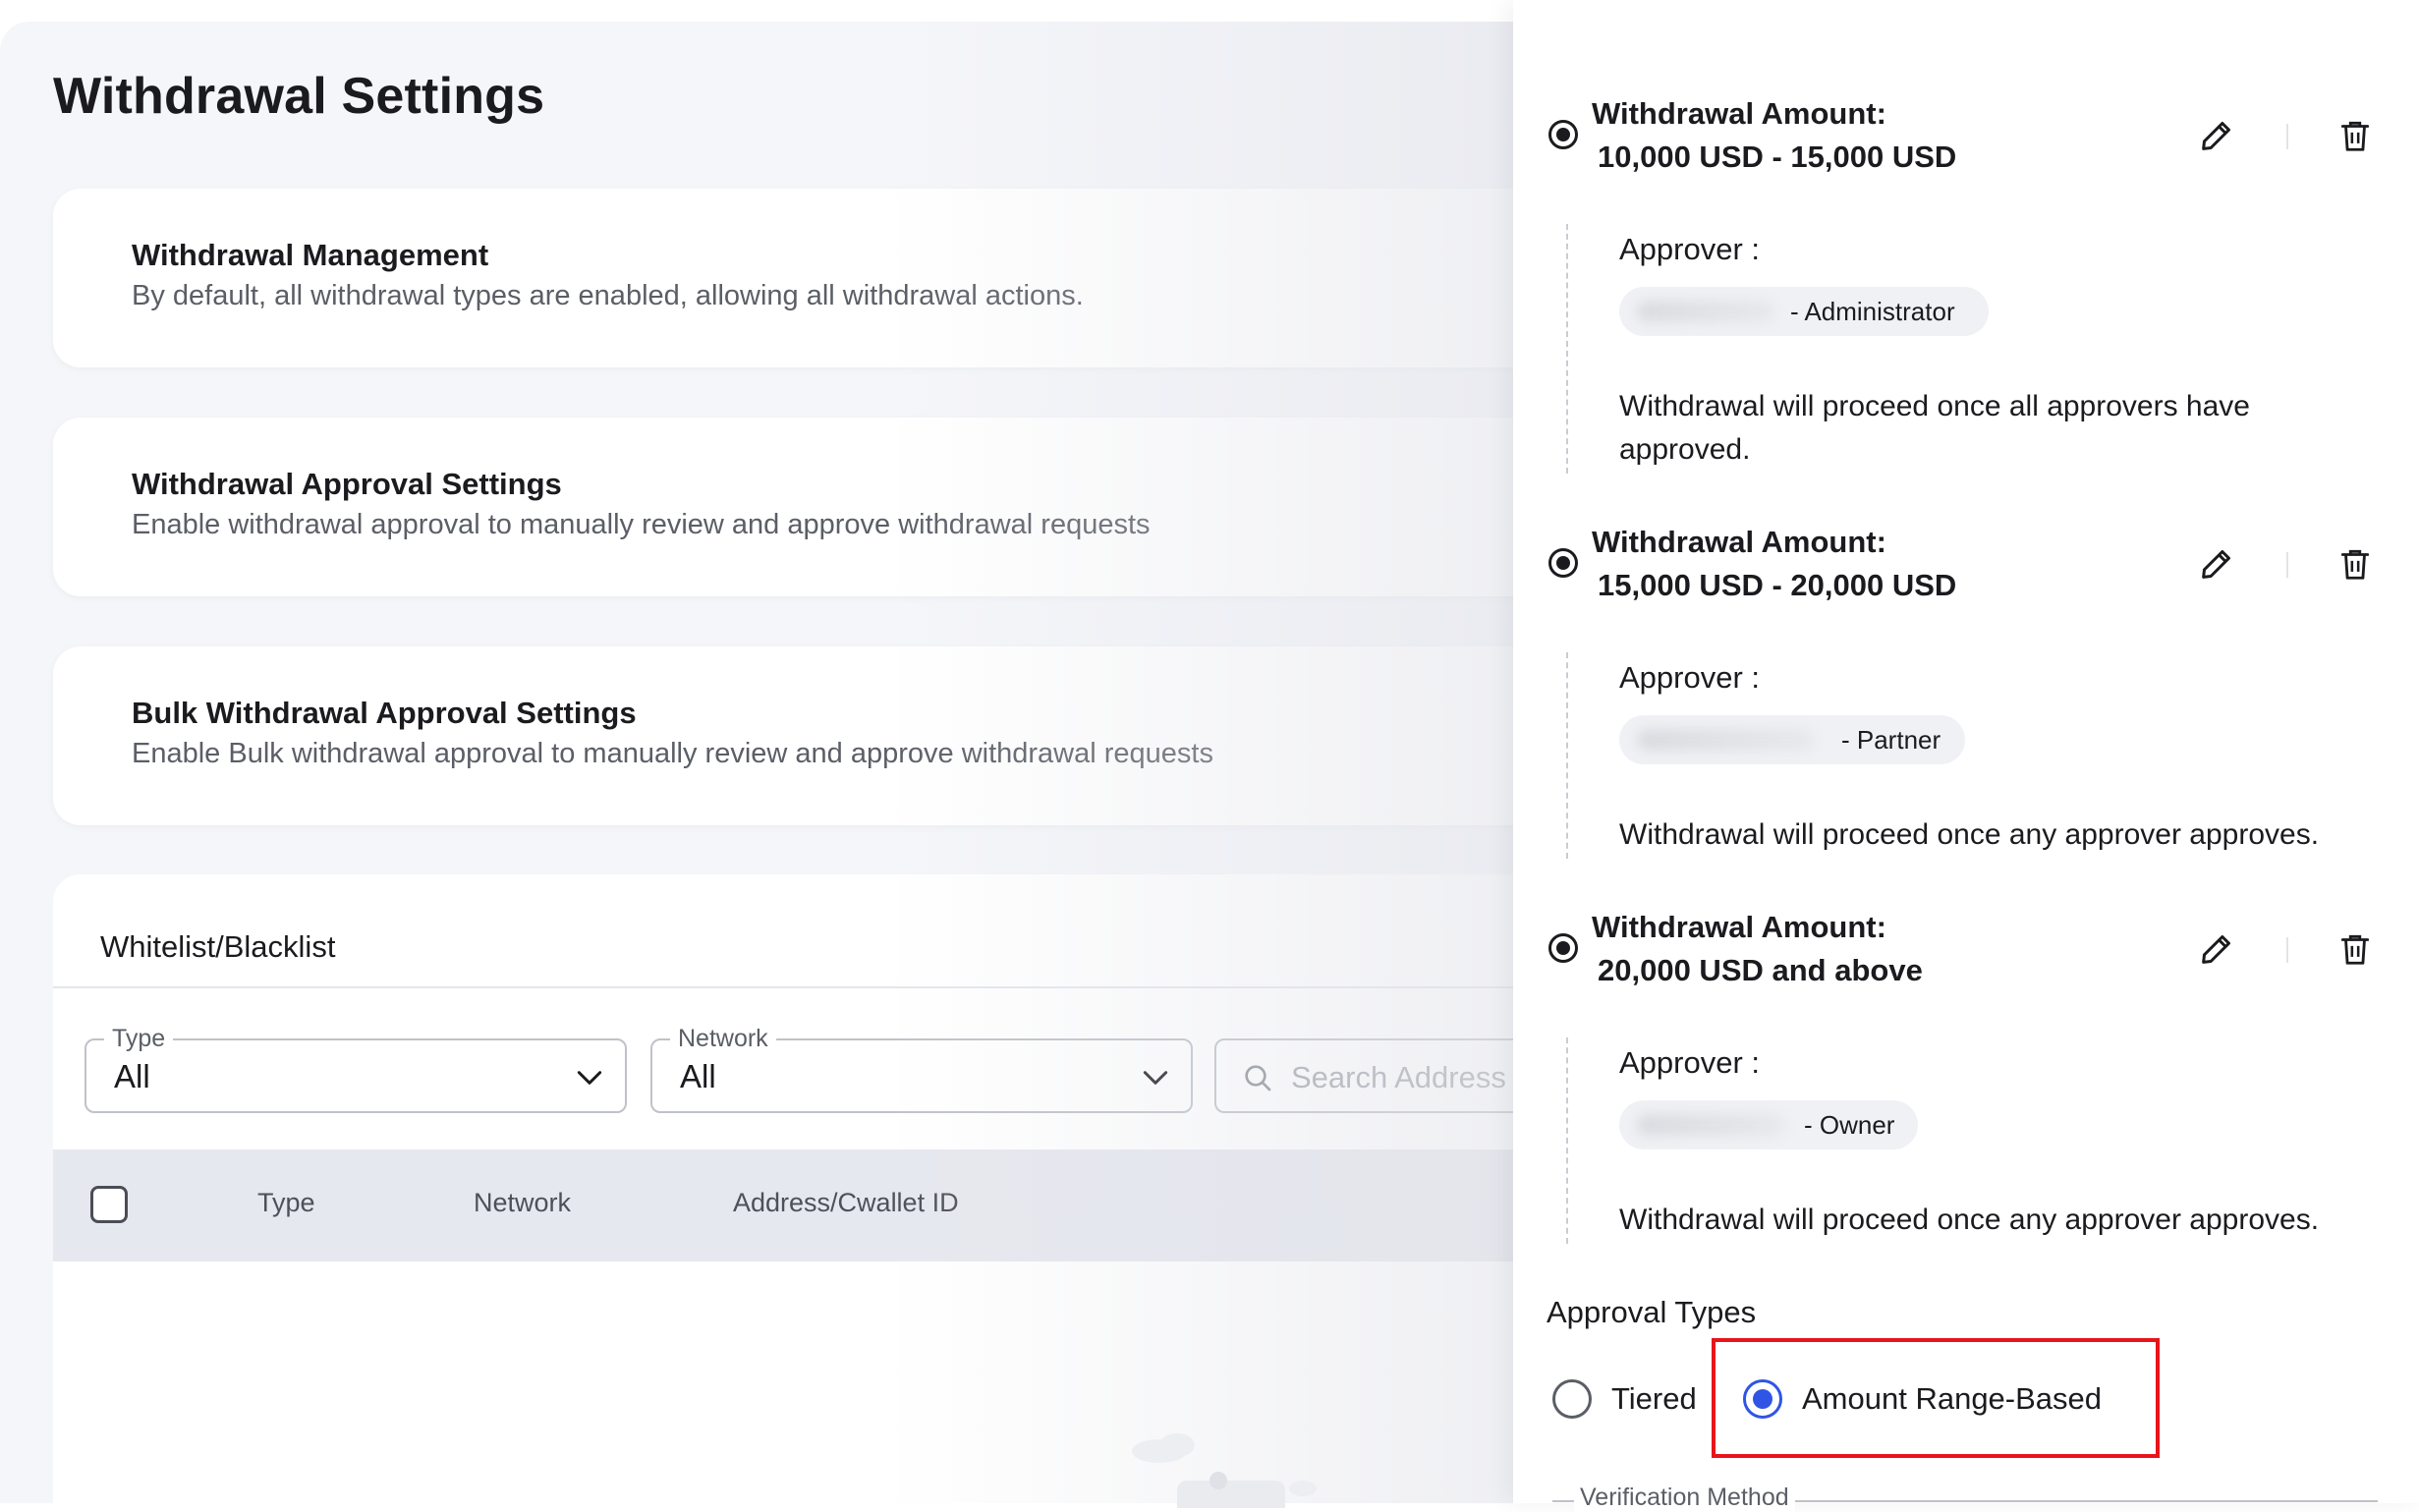 The image size is (2419, 1512). I want to click on network-select-label: Network, so click(723, 1039).